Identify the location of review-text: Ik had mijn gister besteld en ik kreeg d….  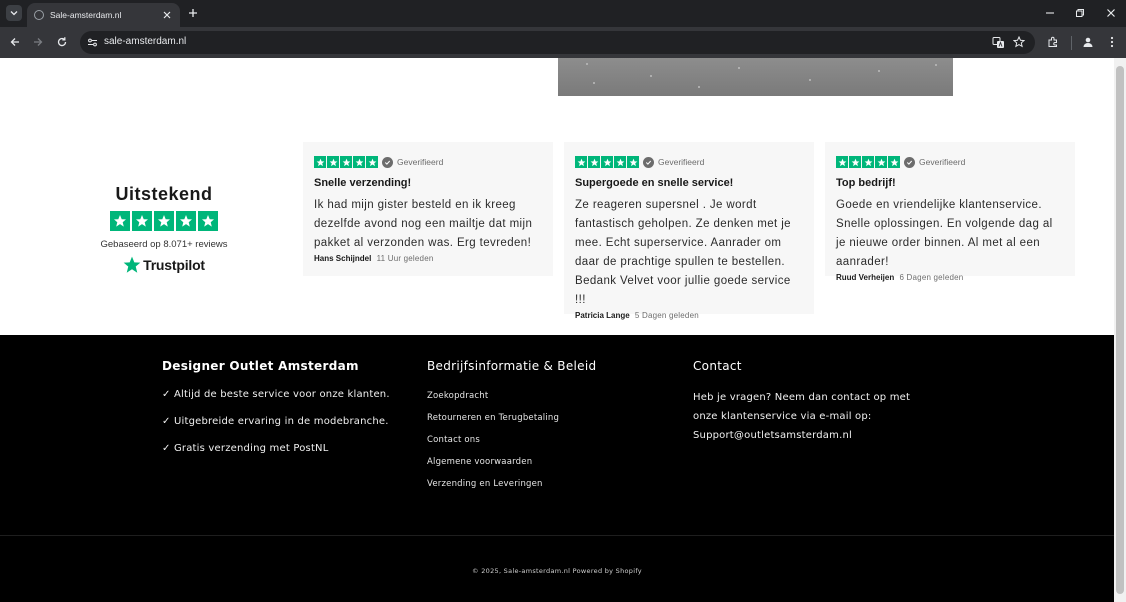
(423, 224).